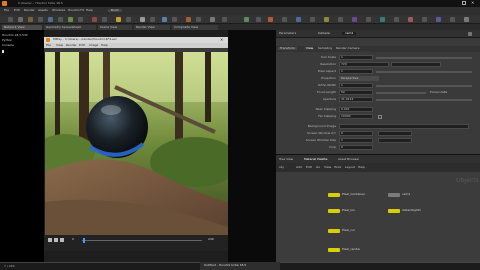  What do you see at coordinates (364, 64) in the screenshot?
I see `param-field: 720` at bounding box center [364, 64].